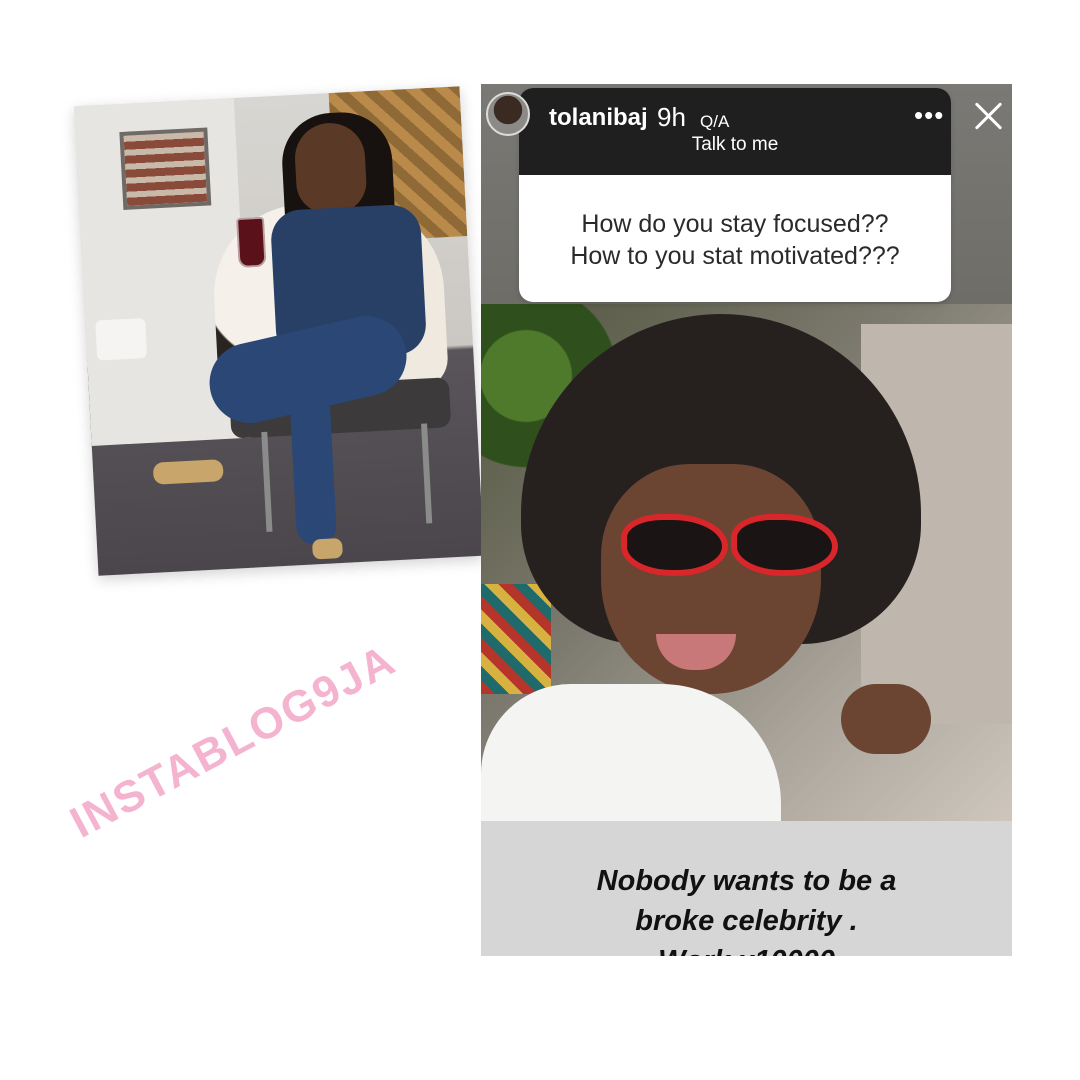 This screenshot has height=1080, width=1080. I want to click on qa-card-header: tolanibaj 9h Q/A ••• Talk to me, so click(735, 131).